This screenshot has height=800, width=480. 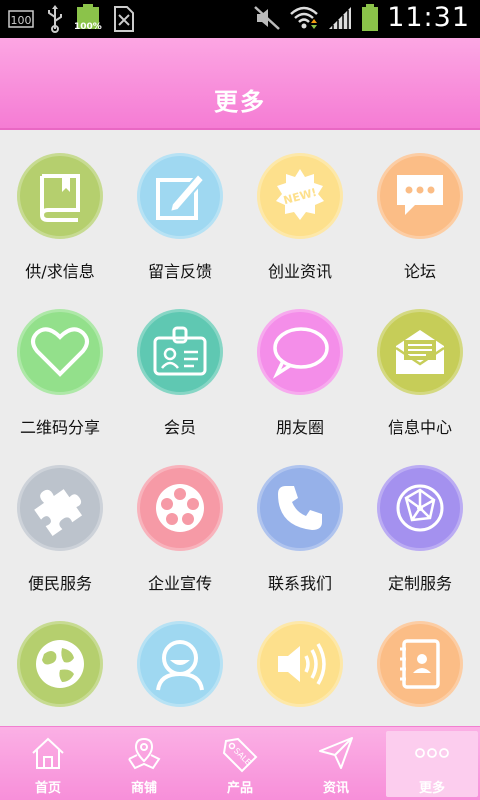 What do you see at coordinates (240, 19) in the screenshot?
I see `status-bar: 100 100% 11:31` at bounding box center [240, 19].